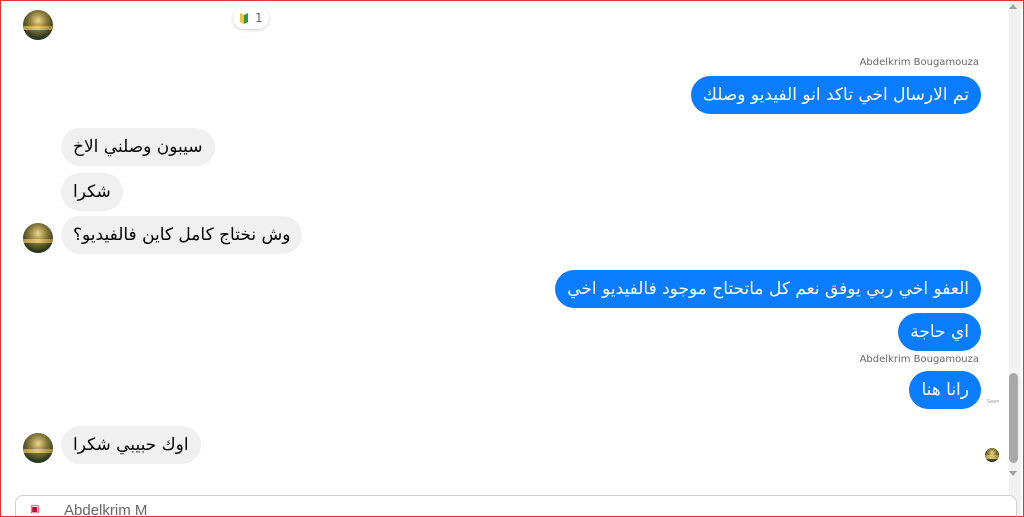 This screenshot has height=517, width=1024. What do you see at coordinates (244, 18) in the screenshot?
I see `beginner-mark-icon` at bounding box center [244, 18].